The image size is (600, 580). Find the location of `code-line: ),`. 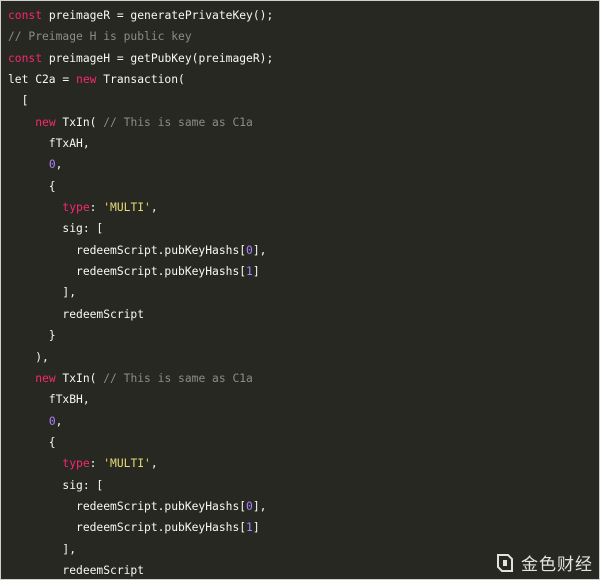

code-line: ), is located at coordinates (303, 357).